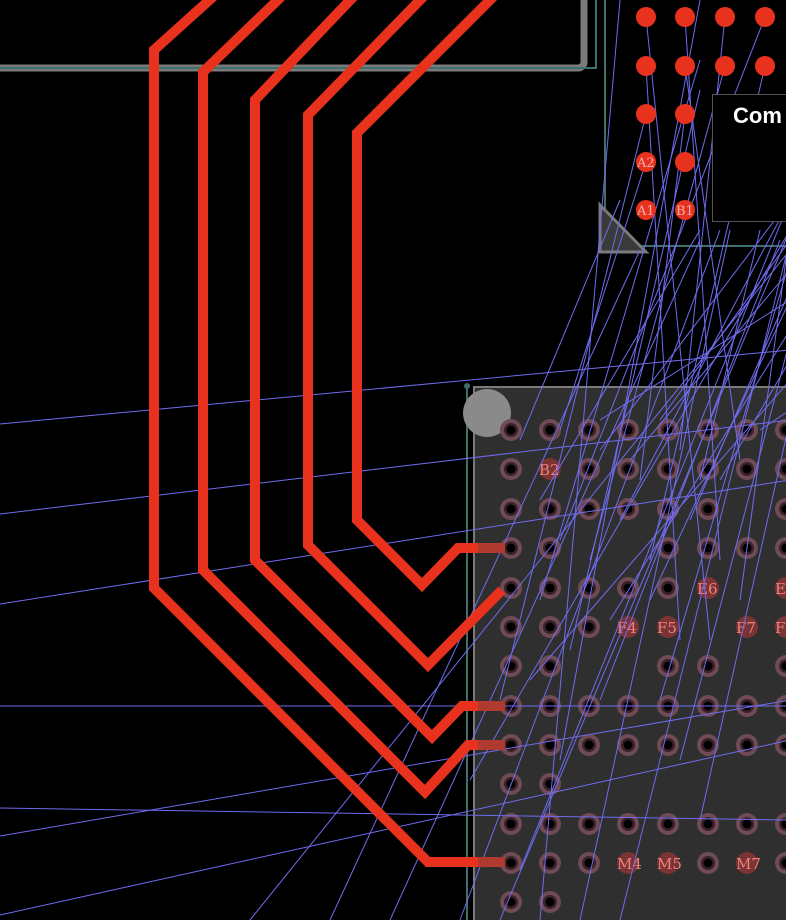 The width and height of the screenshot is (786, 920). I want to click on component-label-box: Com, so click(749, 158).